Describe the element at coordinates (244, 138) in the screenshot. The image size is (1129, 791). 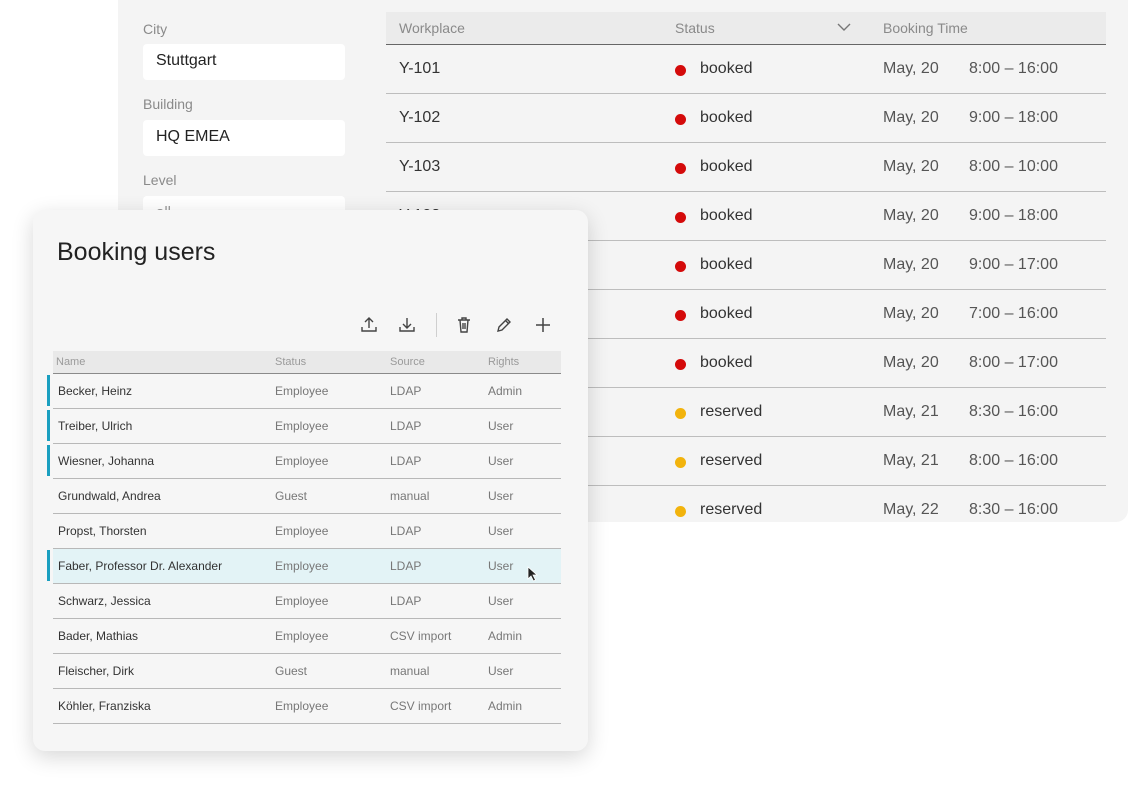
I see `building-field: HQ EMEA` at that location.